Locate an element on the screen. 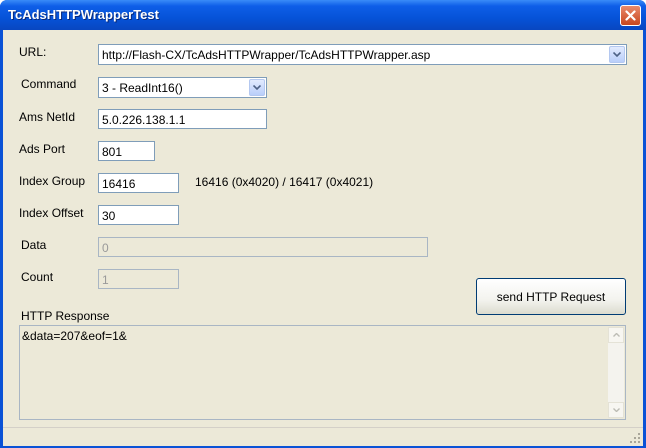  resize-grip-icon is located at coordinates (635, 438).